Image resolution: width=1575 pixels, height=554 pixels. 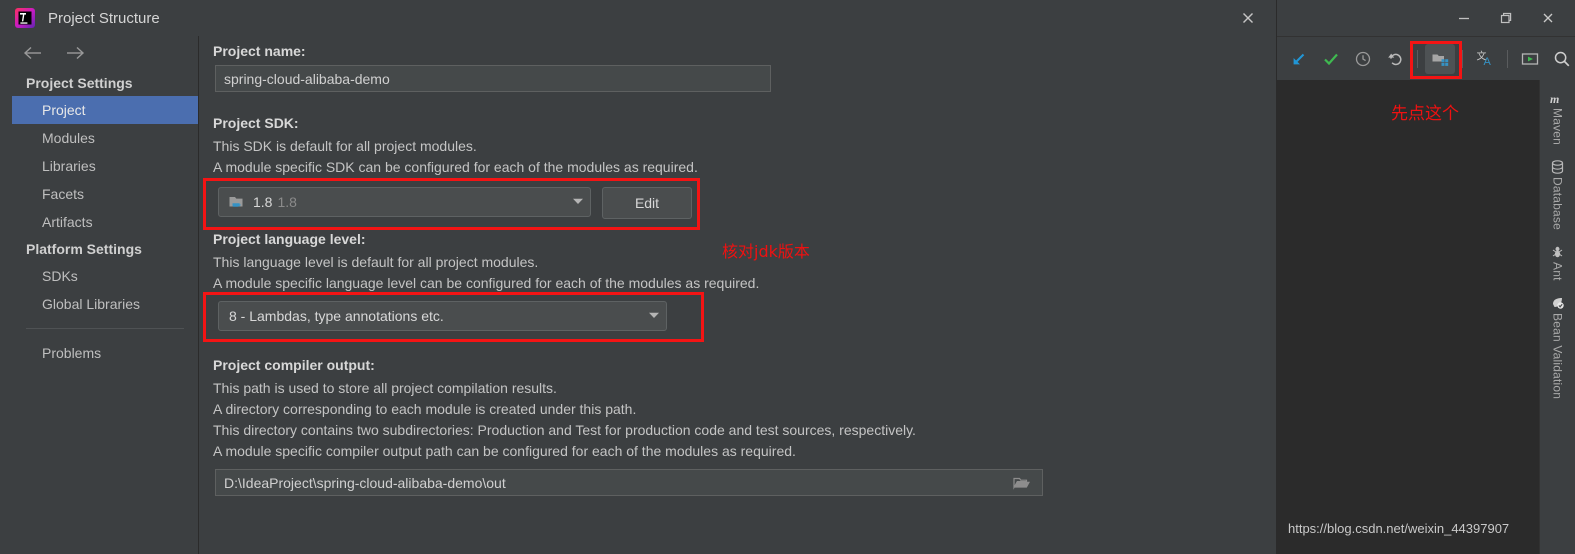 What do you see at coordinates (1548, 18) in the screenshot?
I see `close-icon` at bounding box center [1548, 18].